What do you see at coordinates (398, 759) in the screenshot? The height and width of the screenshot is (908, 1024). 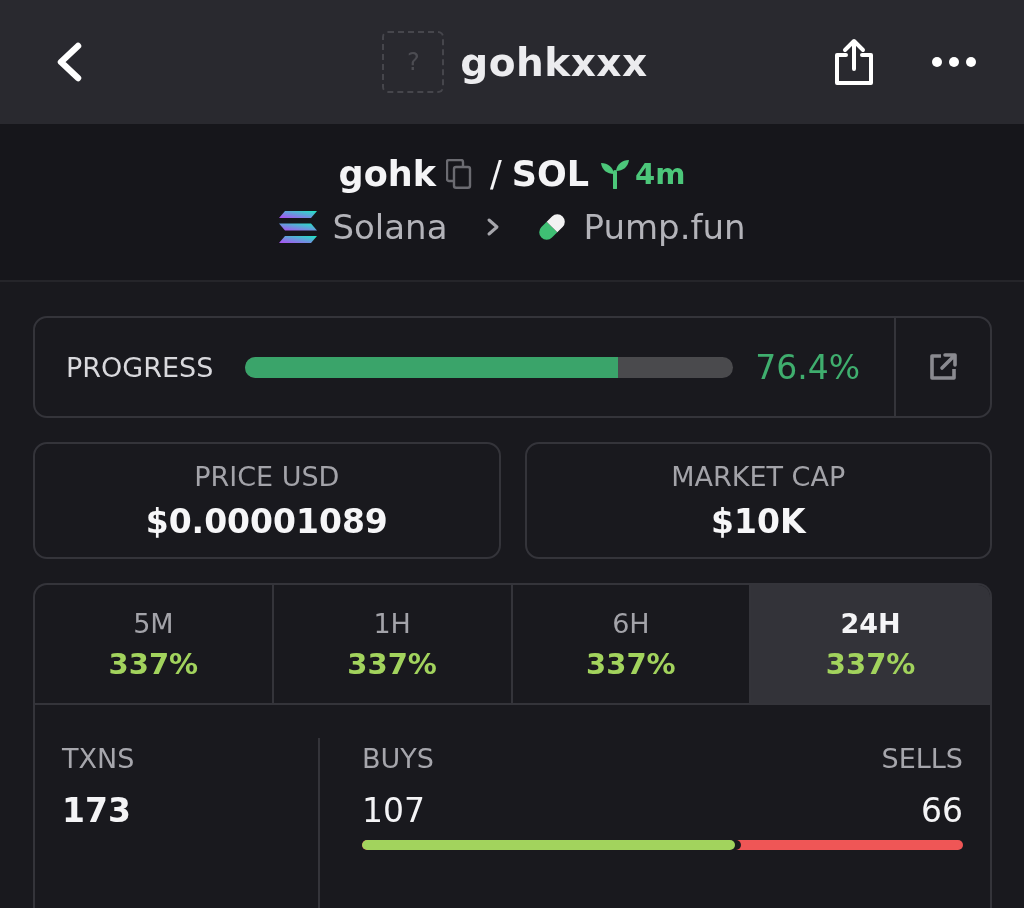 I see `buys-label: BUYS` at bounding box center [398, 759].